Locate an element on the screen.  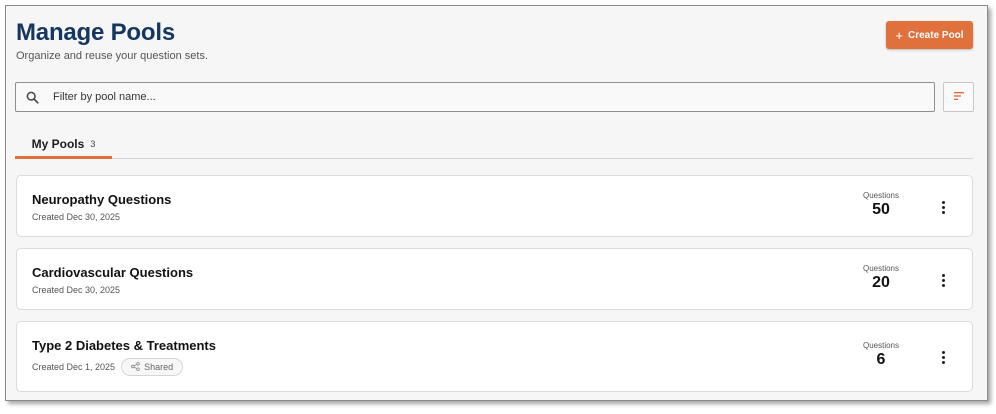
search-icon is located at coordinates (32, 97).